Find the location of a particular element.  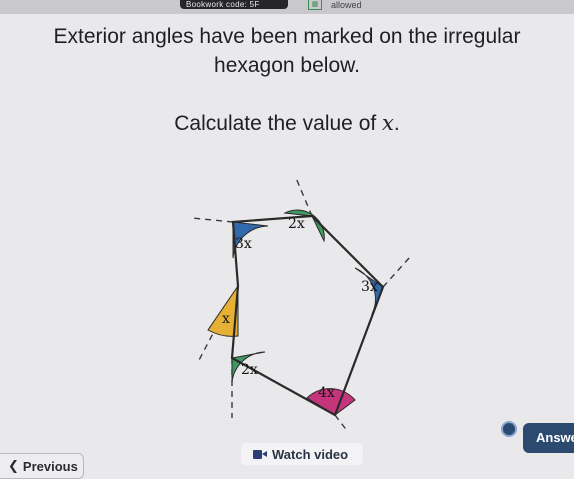

toggle-dot-button is located at coordinates (509, 429).